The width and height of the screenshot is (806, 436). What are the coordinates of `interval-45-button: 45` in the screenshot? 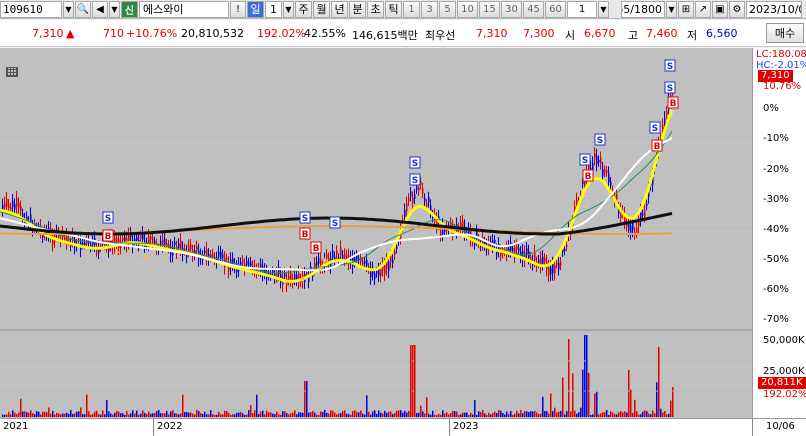 It's located at (533, 9).